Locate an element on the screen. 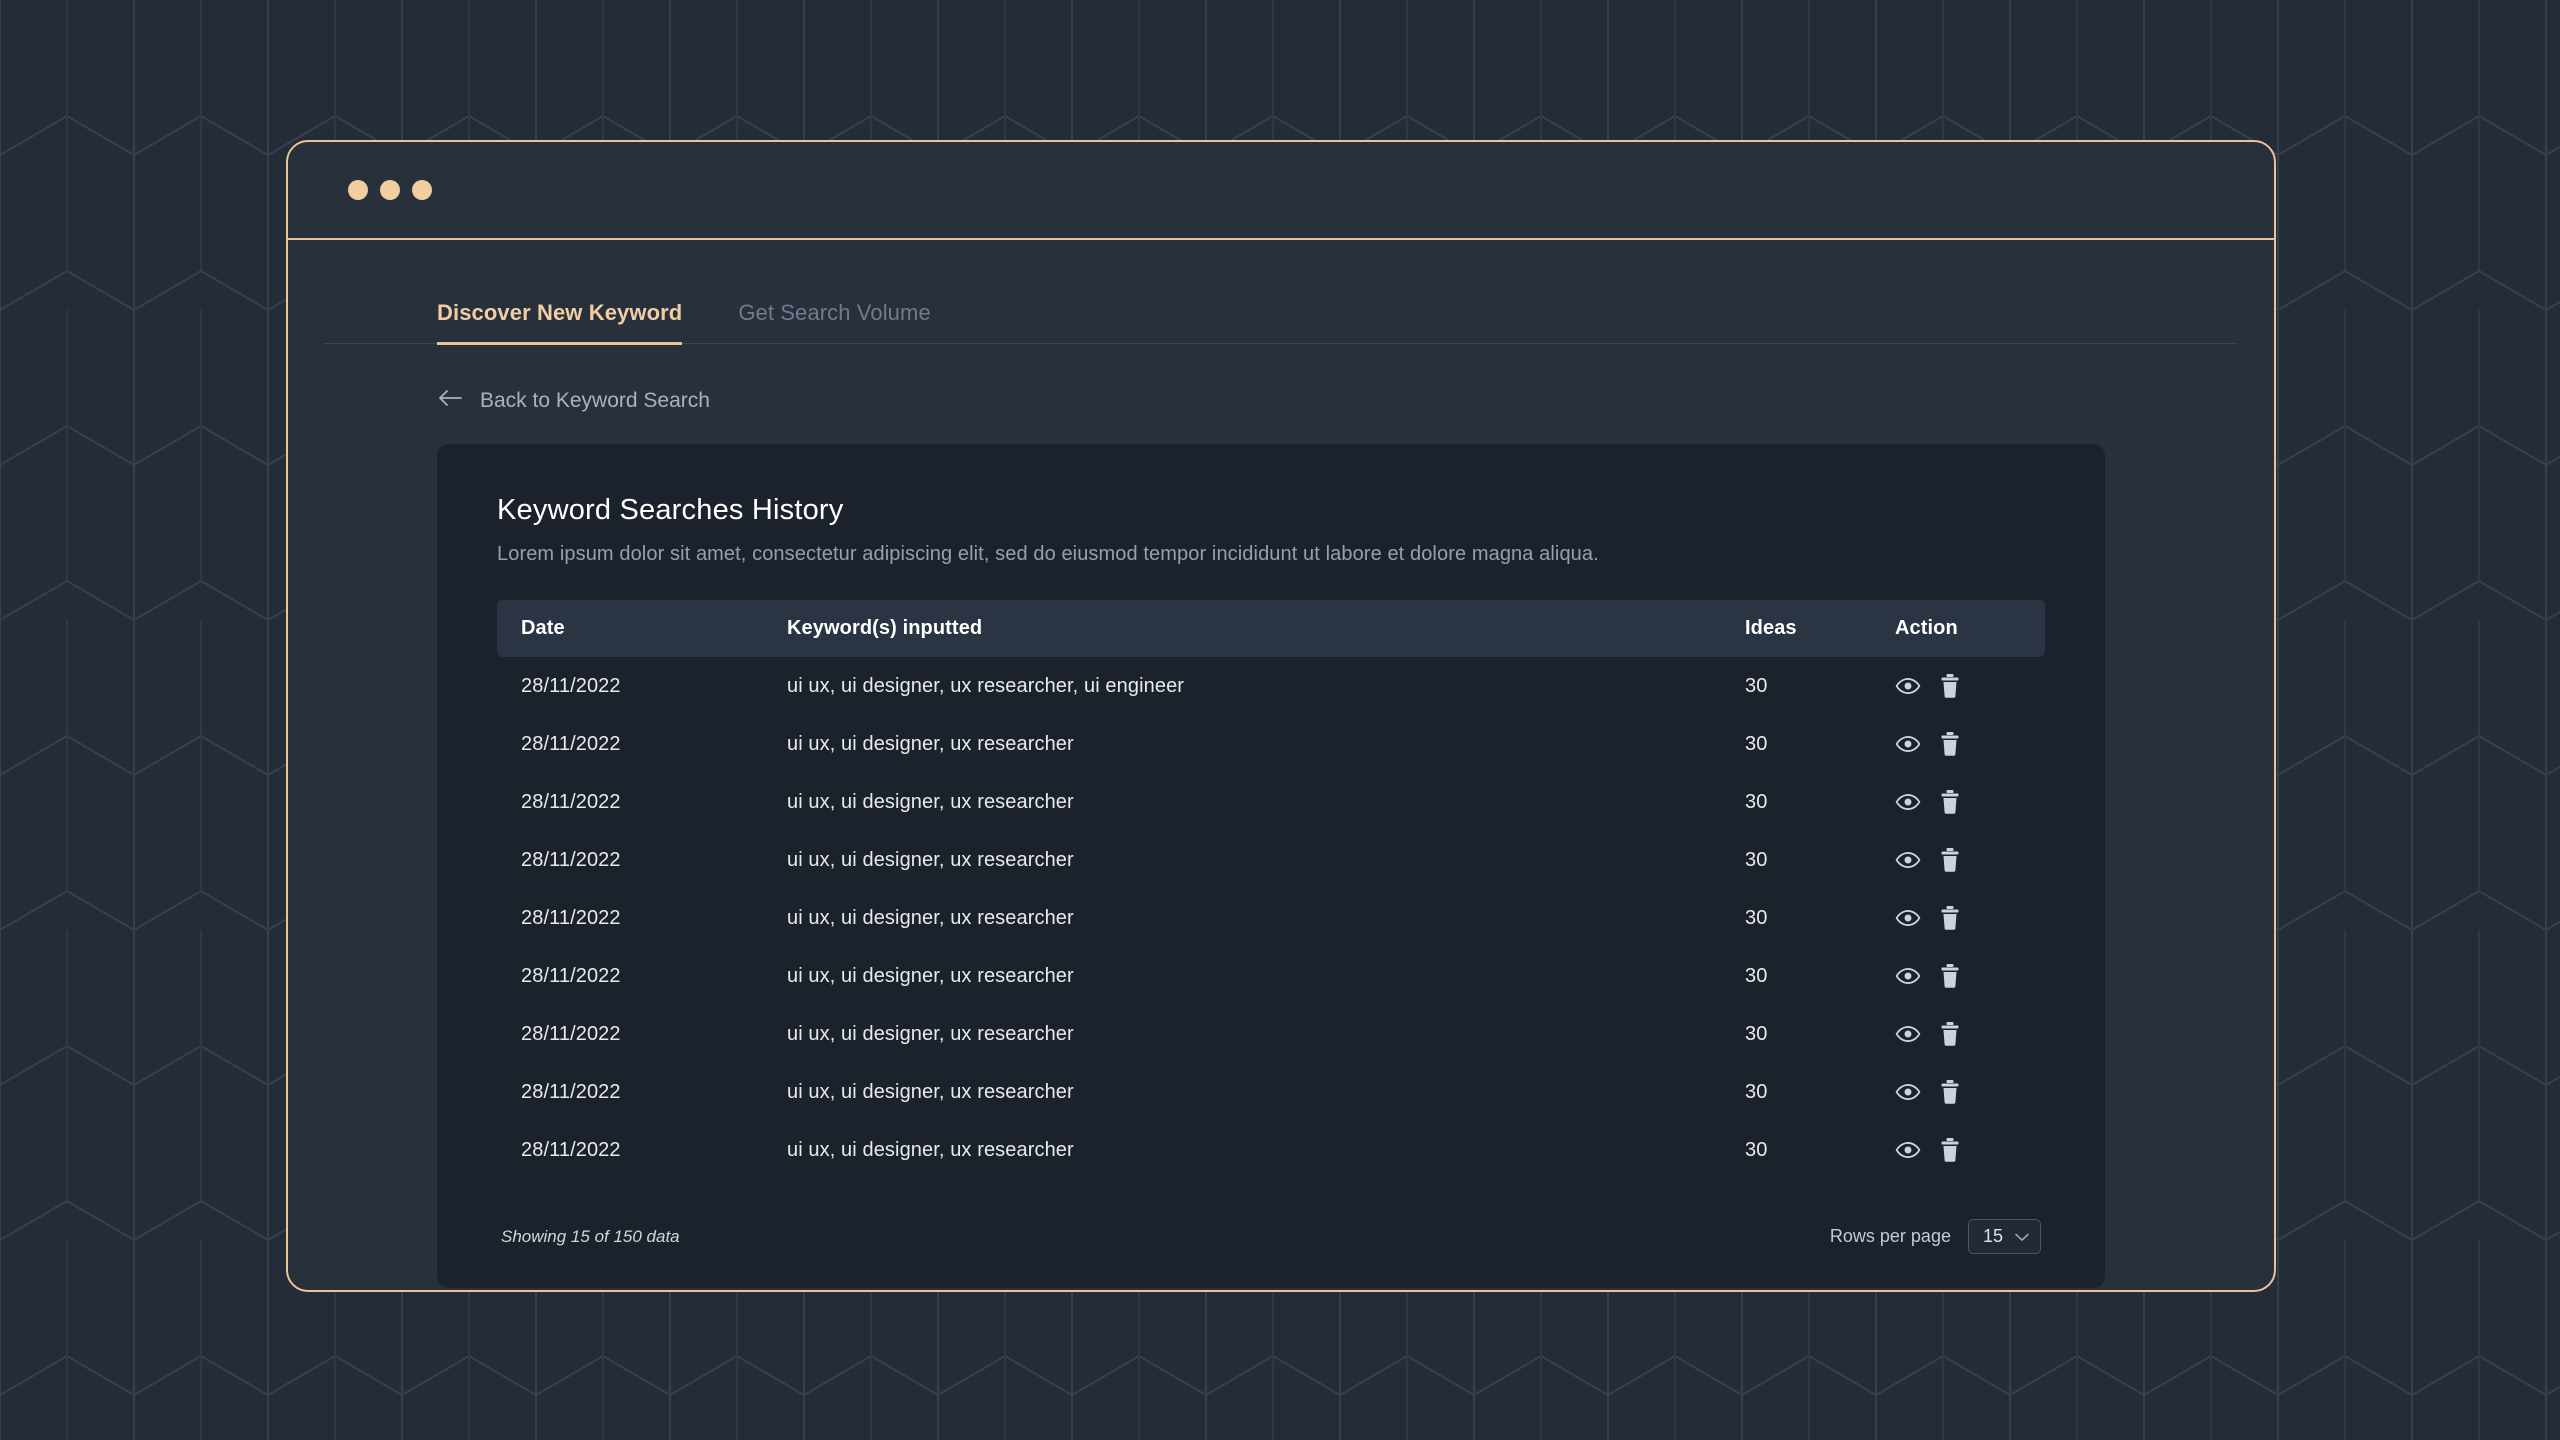 This screenshot has height=1440, width=2560. rows-per-page-control: Rows per page 15 is located at coordinates (1935, 1236).